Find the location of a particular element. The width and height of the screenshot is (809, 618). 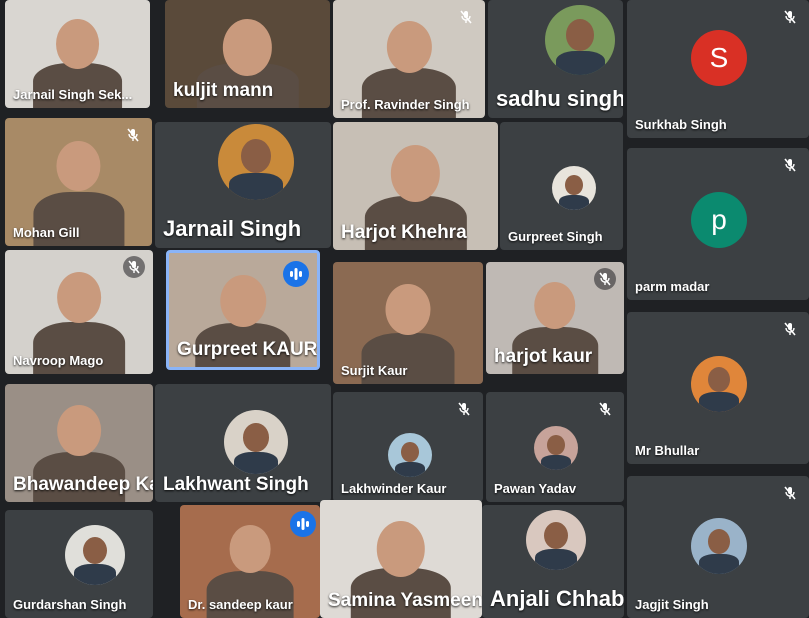

participant-tile: Gurdarshan Singh is located at coordinates (79, 564).